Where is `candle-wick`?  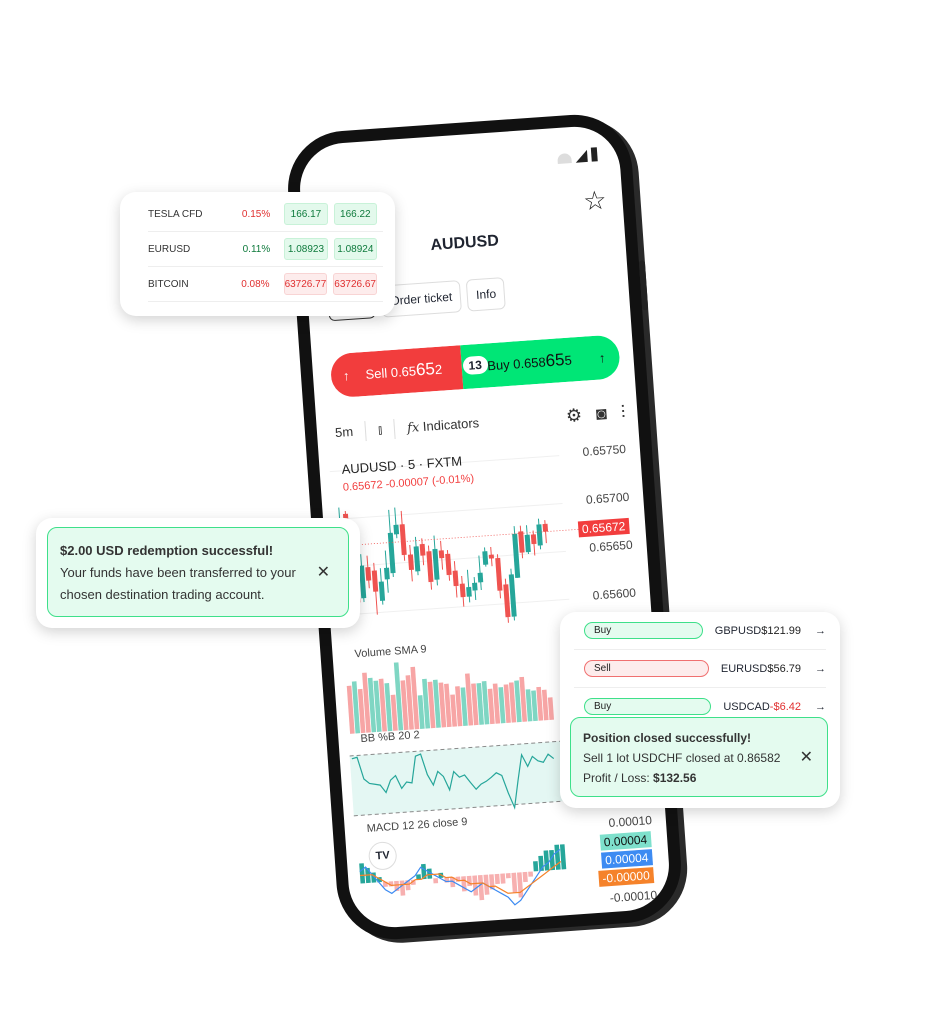
candle-wick is located at coordinates (468, 586).